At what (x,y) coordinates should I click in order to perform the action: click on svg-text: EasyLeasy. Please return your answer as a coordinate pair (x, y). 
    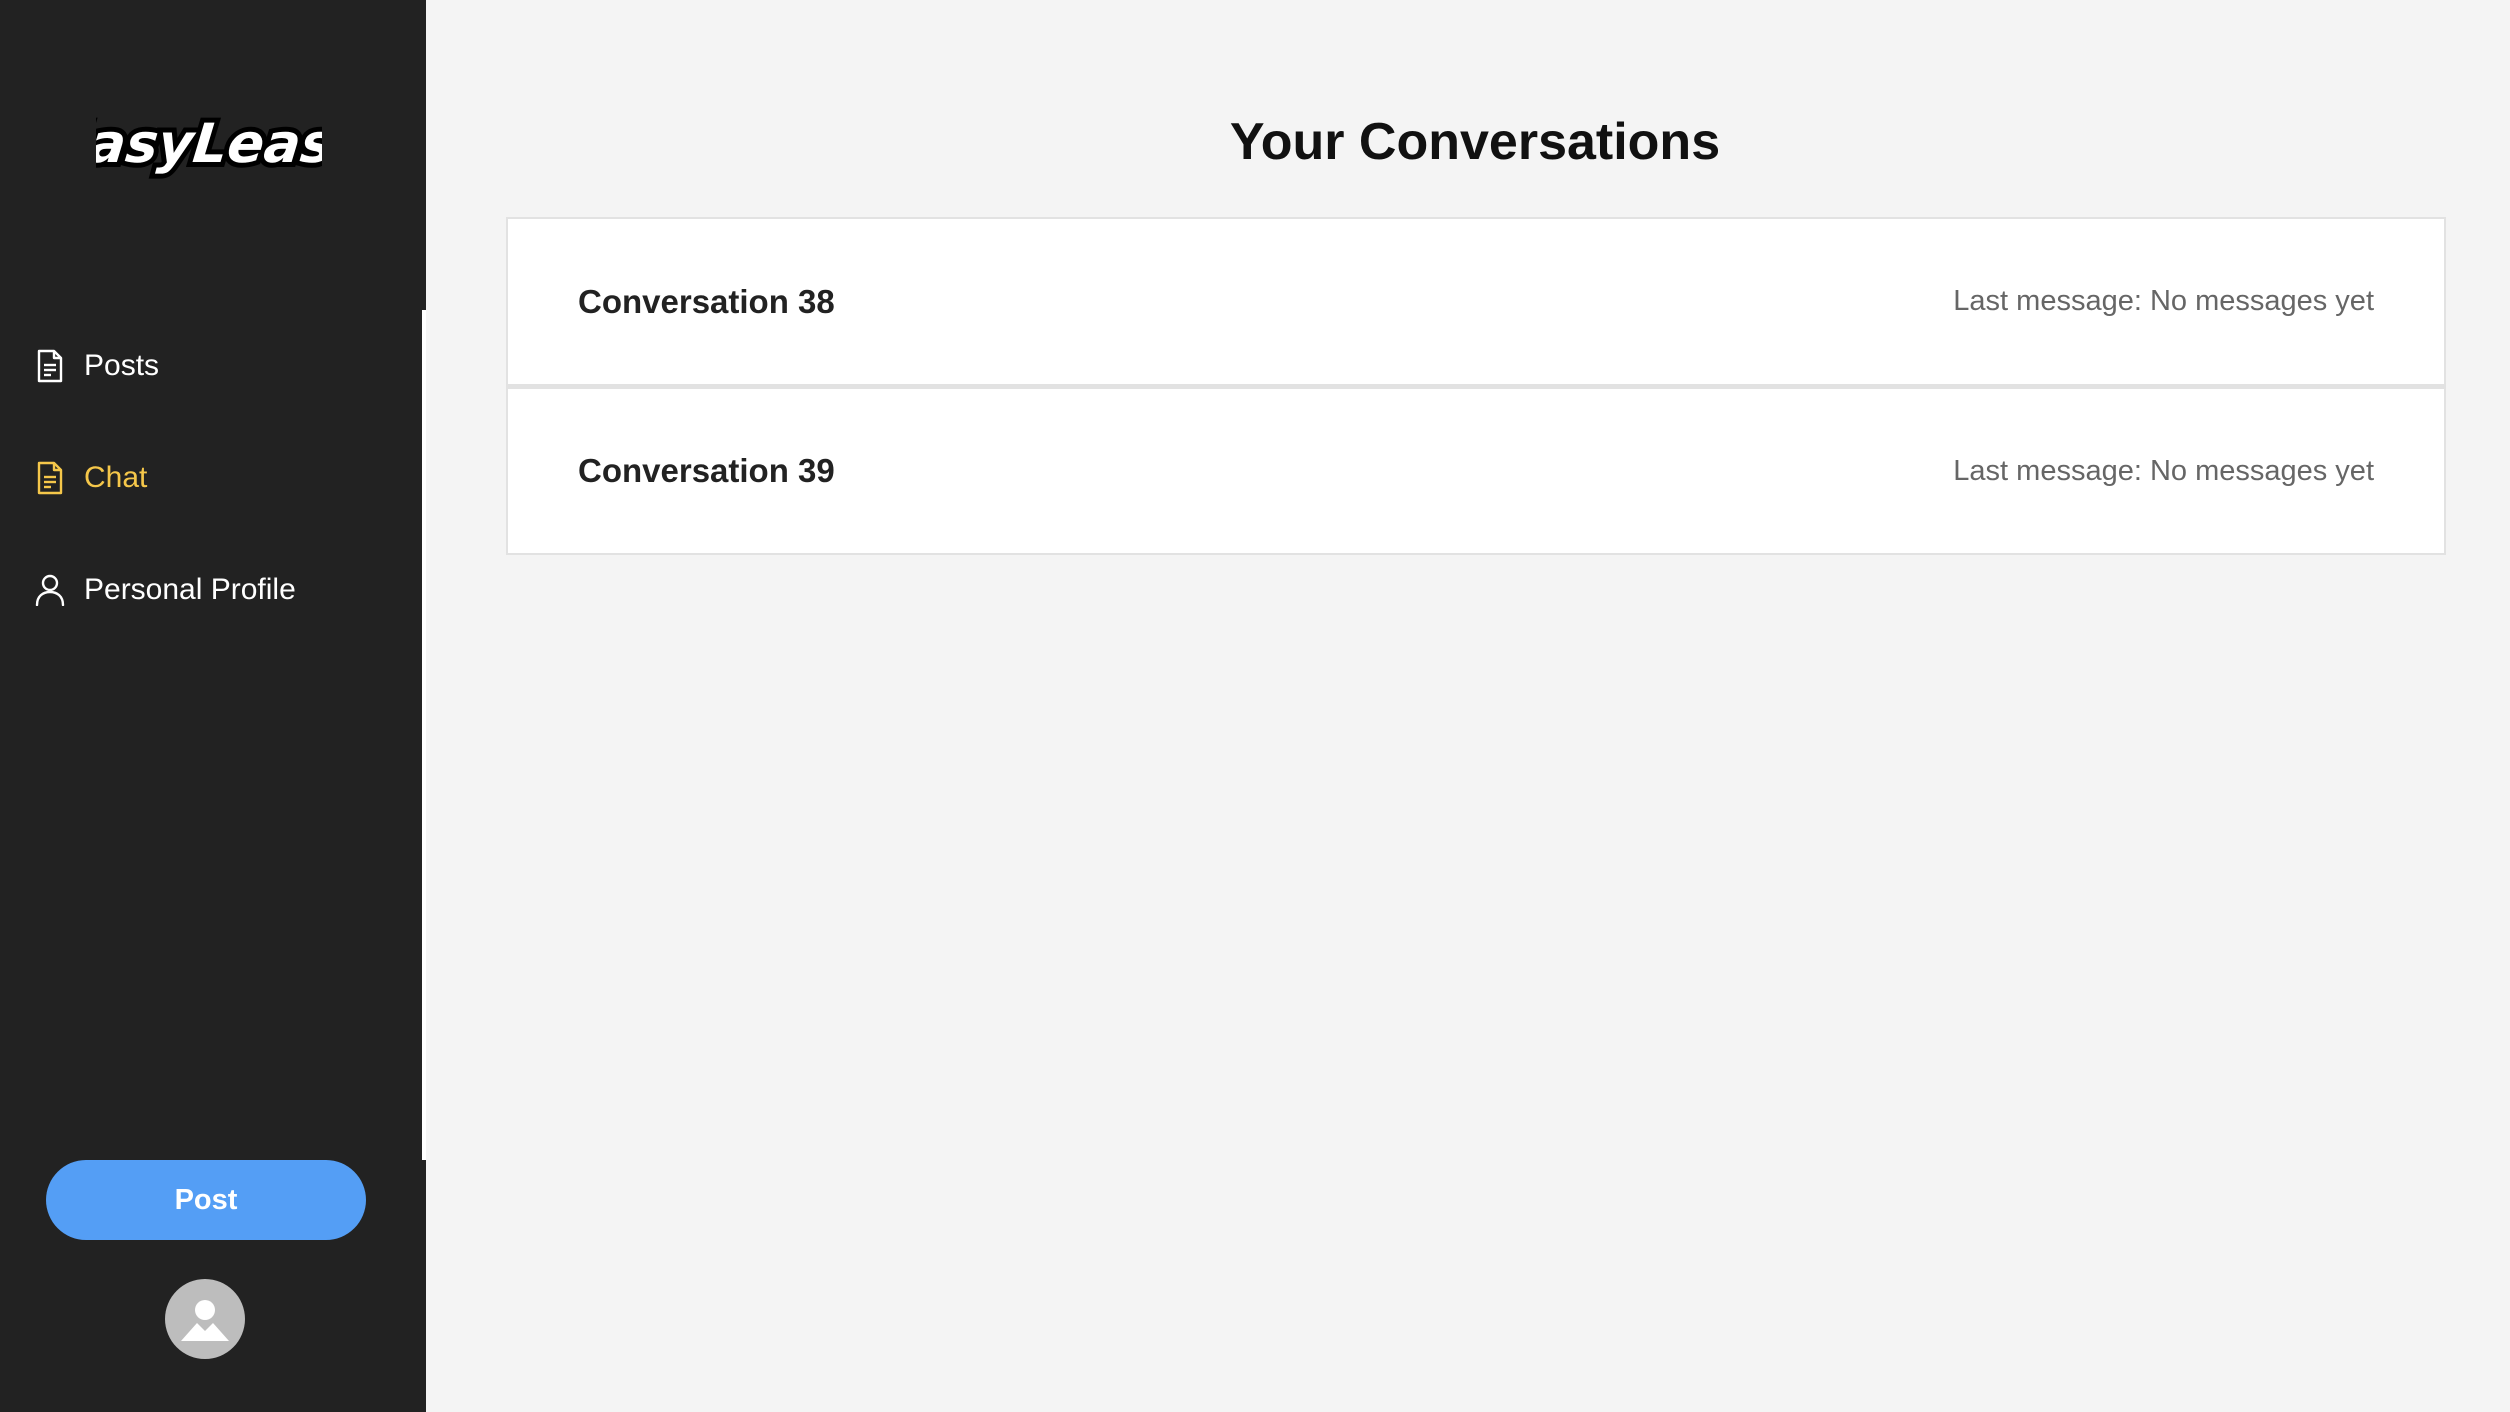
    Looking at the image, I should click on (209, 143).